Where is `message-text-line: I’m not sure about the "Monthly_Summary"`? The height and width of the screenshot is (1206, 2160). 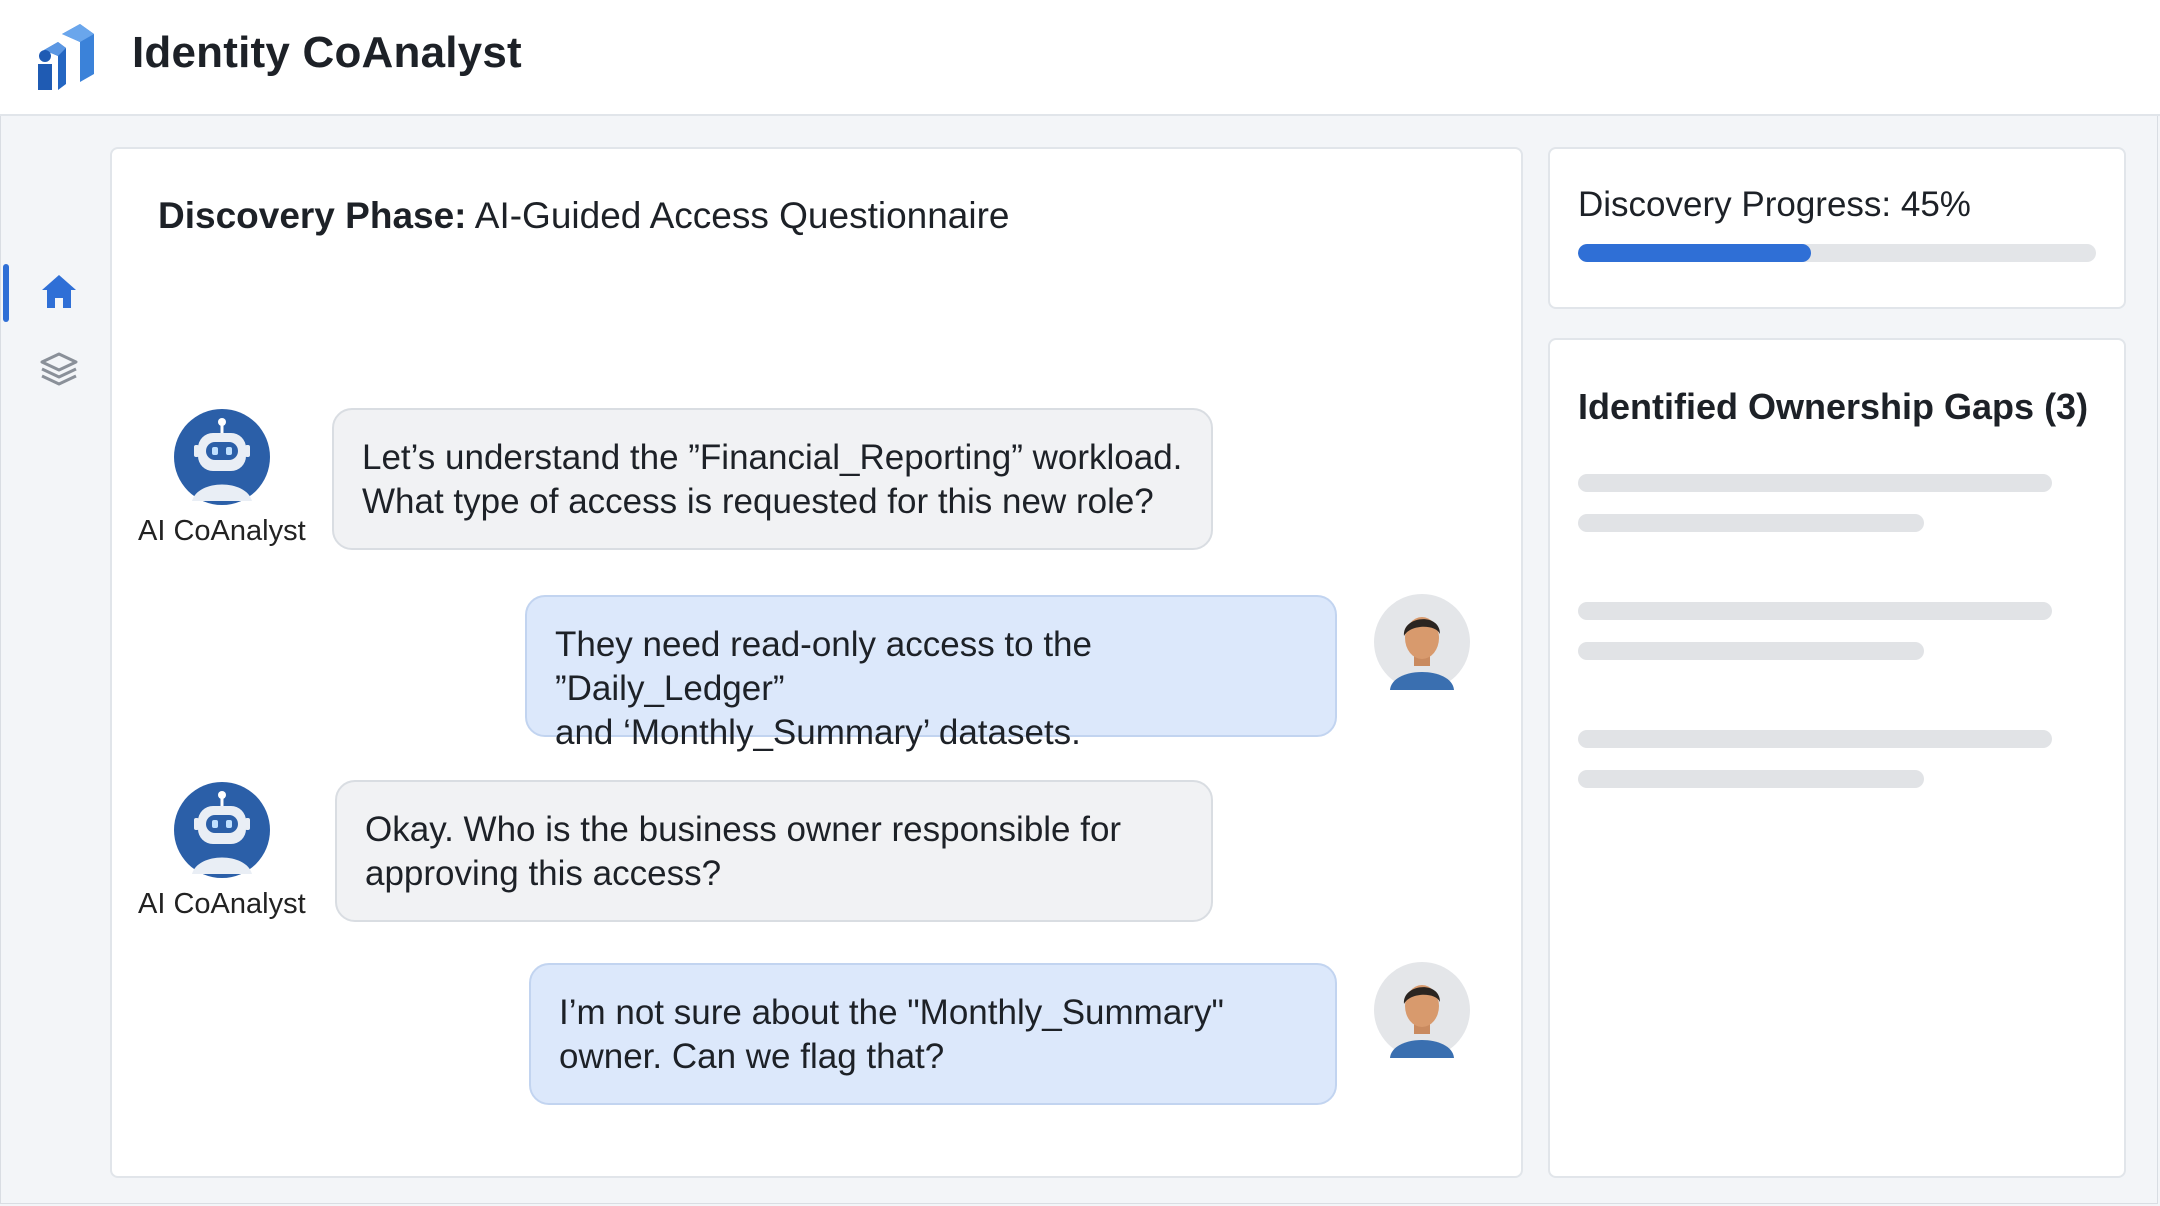
message-text-line: I’m not sure about the "Monthly_Summary" is located at coordinates (891, 1012).